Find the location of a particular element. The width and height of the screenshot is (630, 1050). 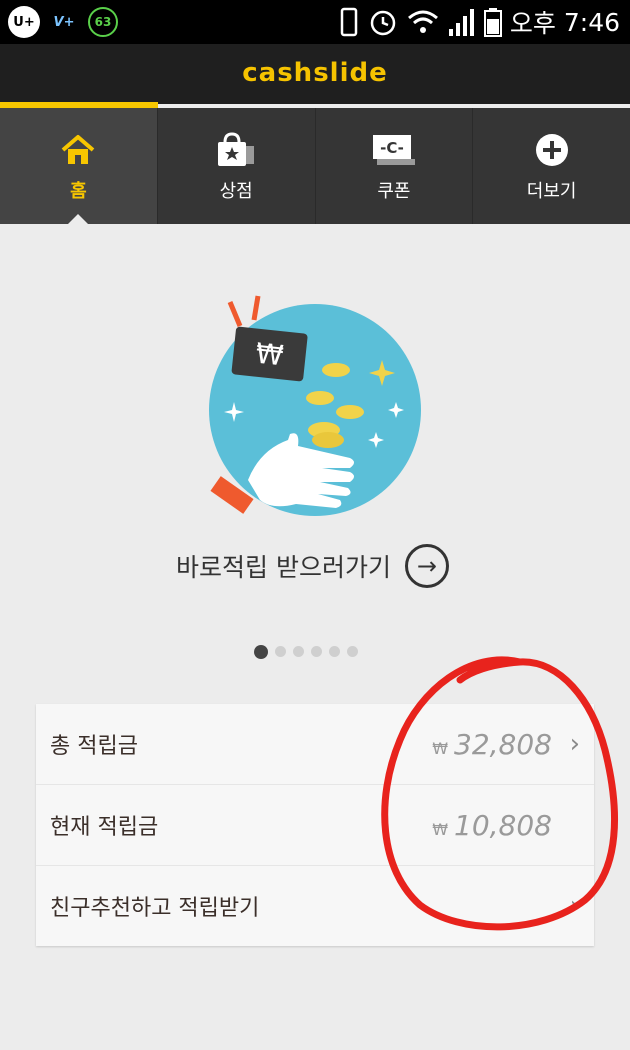

won-symbol: ₩ is located at coordinates (269, 355).